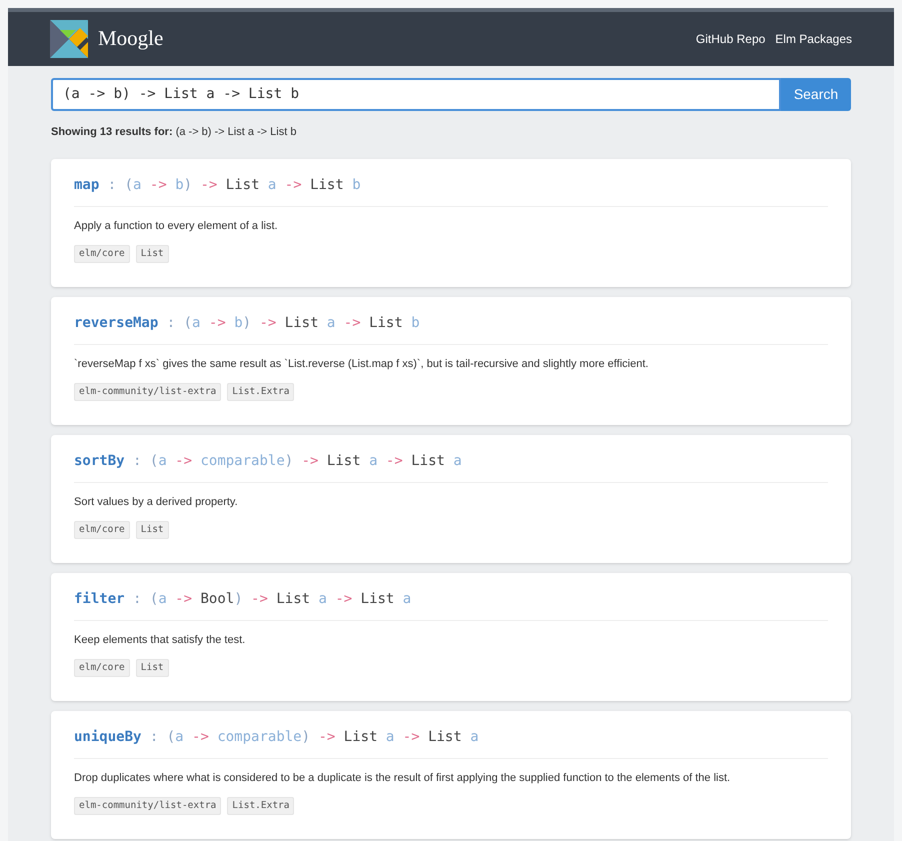 This screenshot has height=841, width=902. What do you see at coordinates (131, 38) in the screenshot?
I see `brand-name: Moogle` at bounding box center [131, 38].